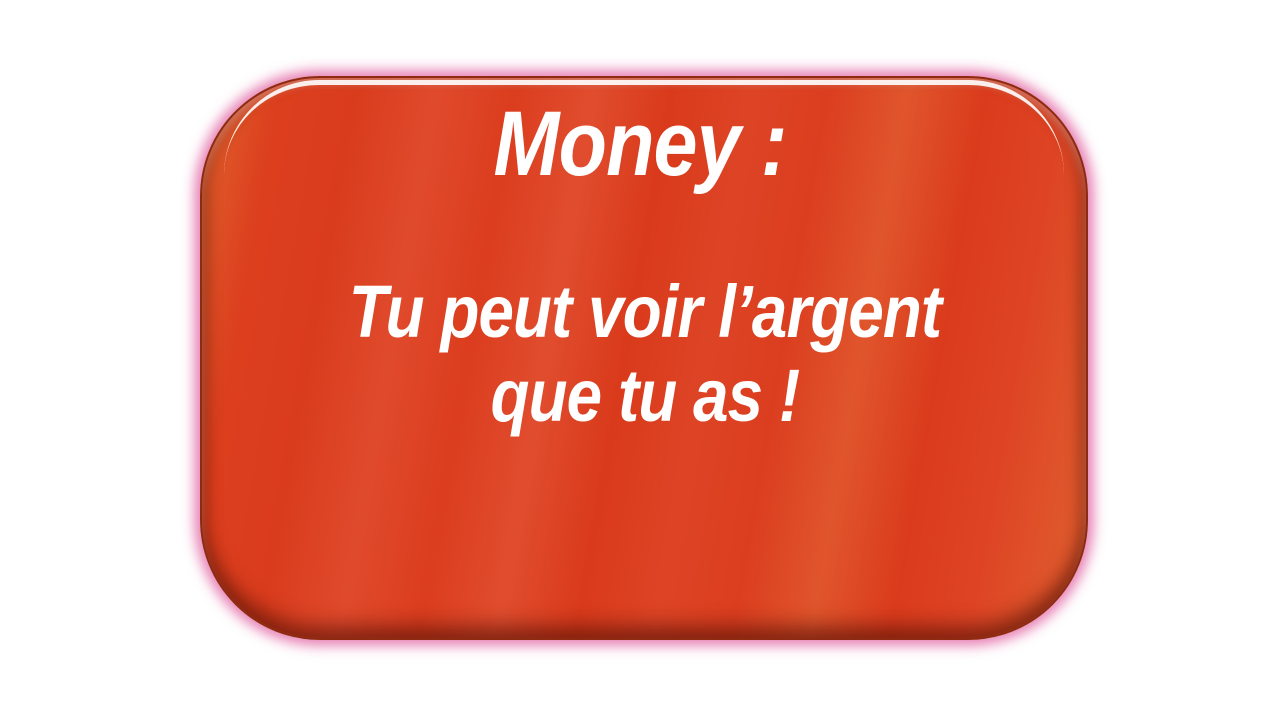 This screenshot has width=1280, height=720. I want to click on card-title: Money :, so click(640, 144).